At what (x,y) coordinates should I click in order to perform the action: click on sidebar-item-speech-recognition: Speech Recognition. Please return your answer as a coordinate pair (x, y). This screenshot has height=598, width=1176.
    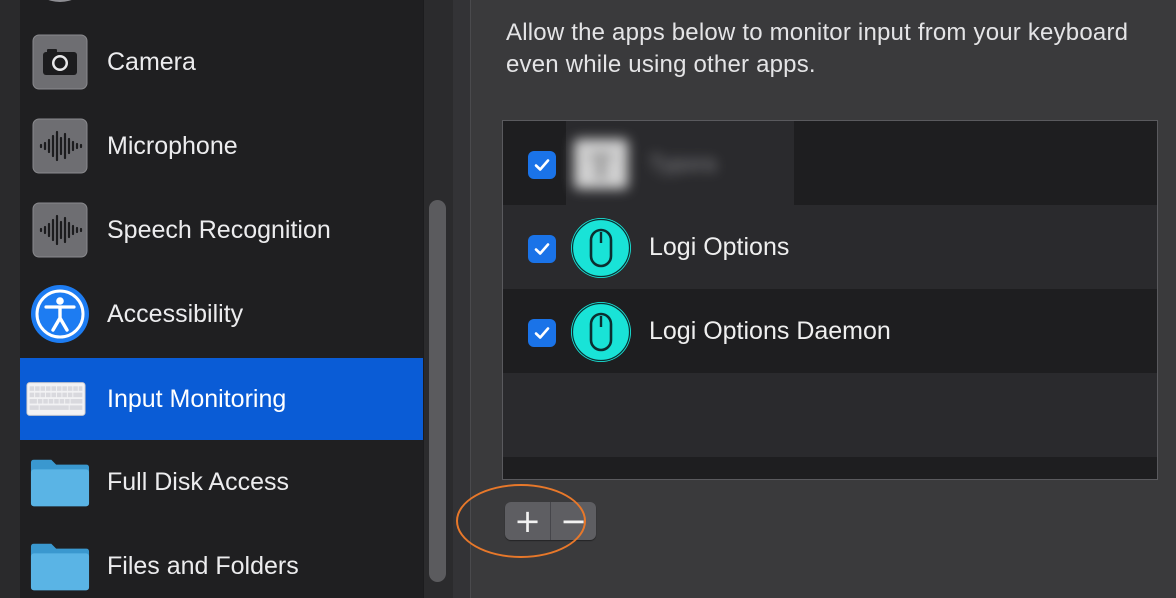
    Looking at the image, I should click on (221, 230).